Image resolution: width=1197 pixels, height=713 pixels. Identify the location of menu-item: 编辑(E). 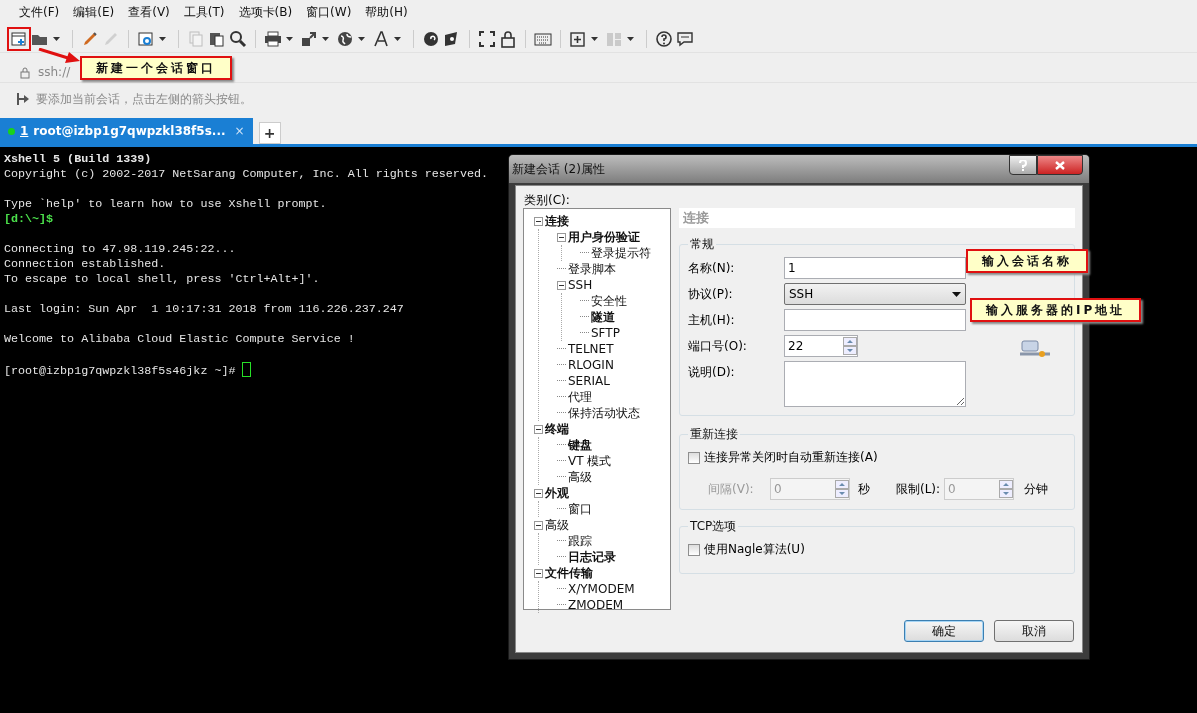
(94, 12).